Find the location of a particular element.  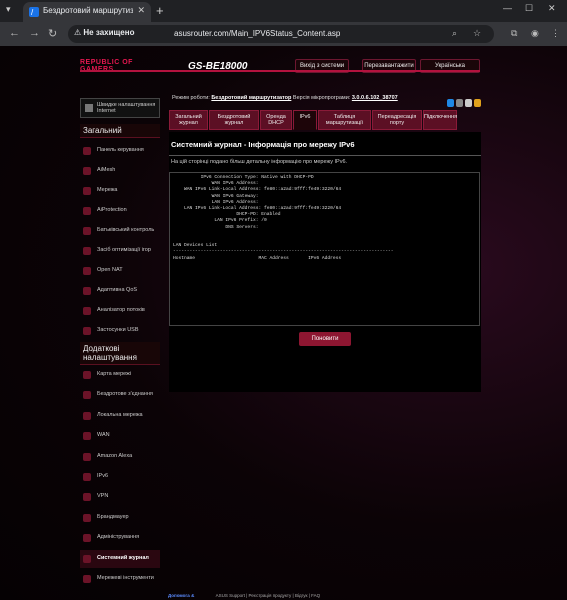

log-tab: Підключення is located at coordinates (440, 120).